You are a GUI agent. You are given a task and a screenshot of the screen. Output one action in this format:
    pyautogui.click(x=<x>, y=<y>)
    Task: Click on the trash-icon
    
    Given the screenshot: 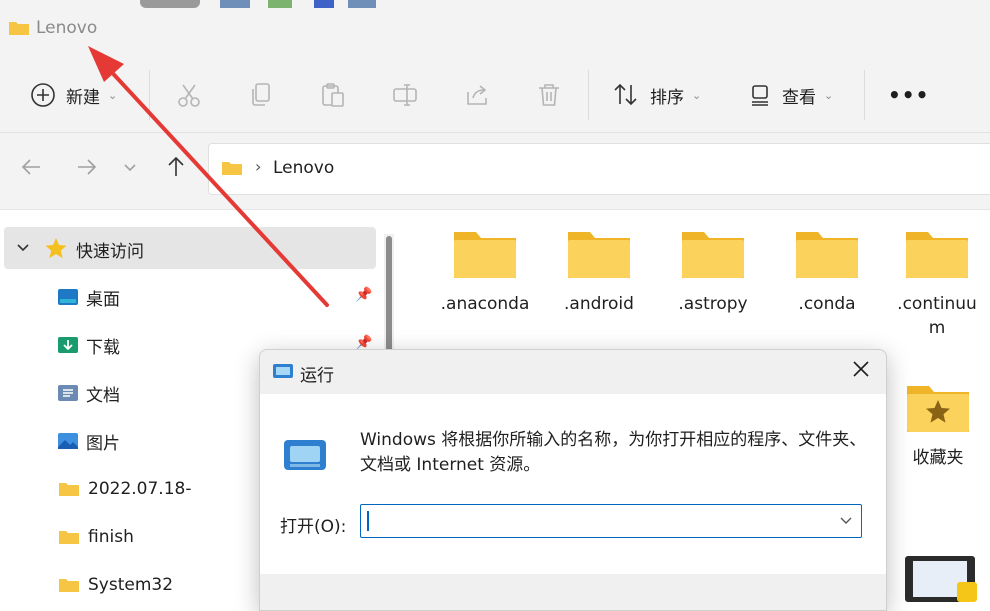 What is the action you would take?
    pyautogui.click(x=549, y=95)
    